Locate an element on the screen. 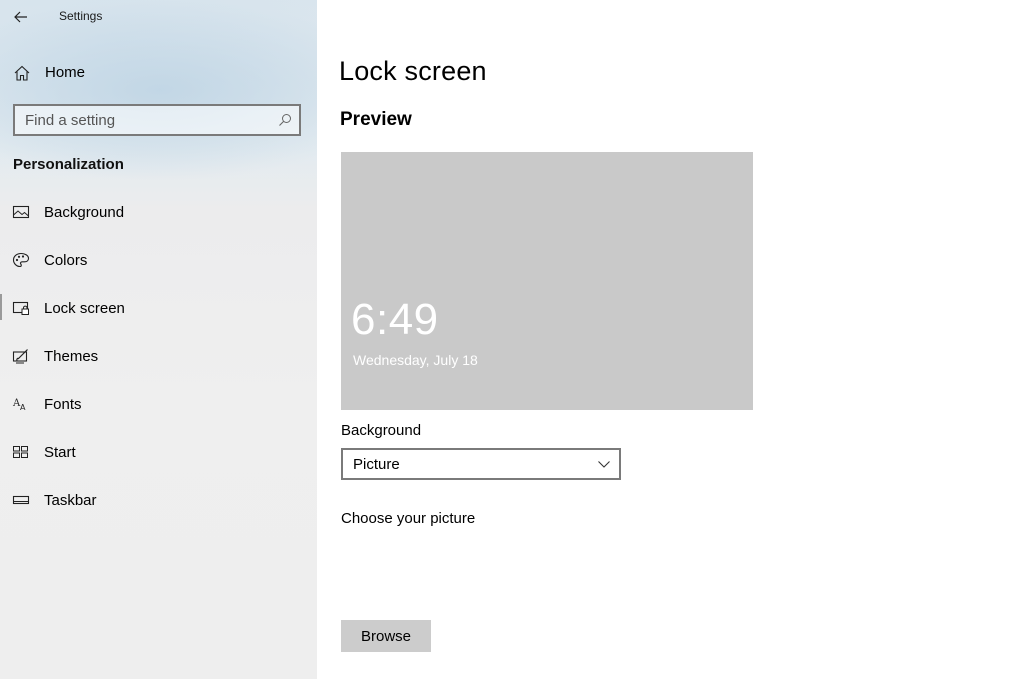 The width and height of the screenshot is (1010, 679). sidebar-item-label: Fonts is located at coordinates (63, 404).